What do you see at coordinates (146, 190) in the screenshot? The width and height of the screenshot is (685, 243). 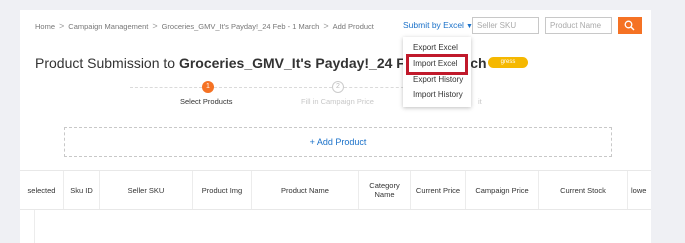 I see `column-header-seller-sku: Seller SKU` at bounding box center [146, 190].